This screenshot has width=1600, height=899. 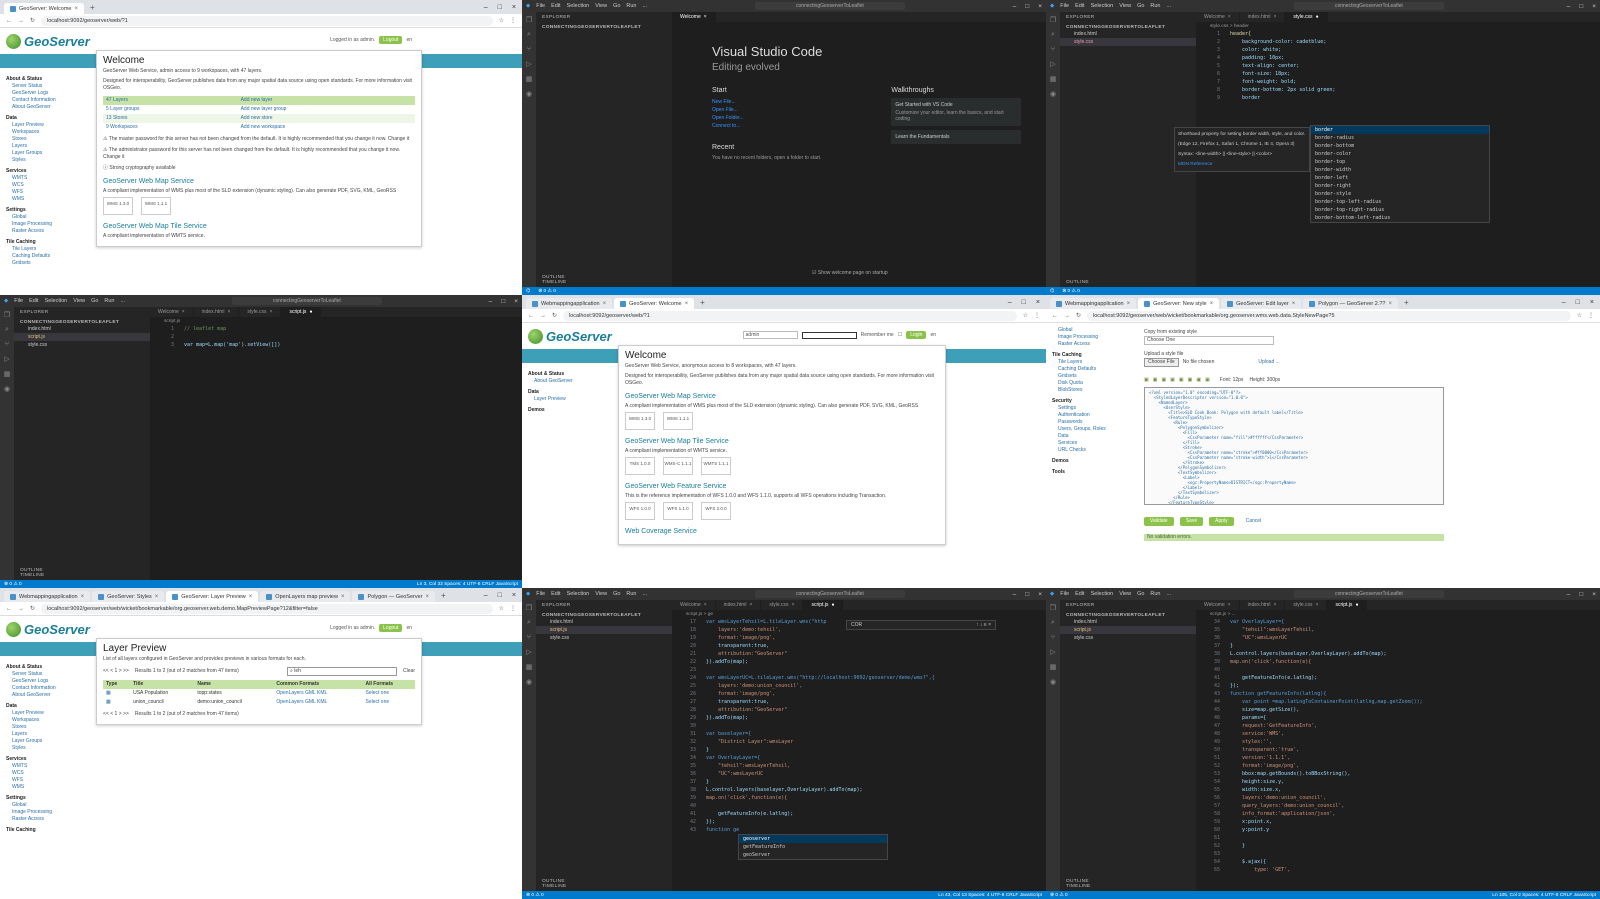 What do you see at coordinates (1400, 202) in the screenshot?
I see `suggestion-item: border-top-left-radius` at bounding box center [1400, 202].